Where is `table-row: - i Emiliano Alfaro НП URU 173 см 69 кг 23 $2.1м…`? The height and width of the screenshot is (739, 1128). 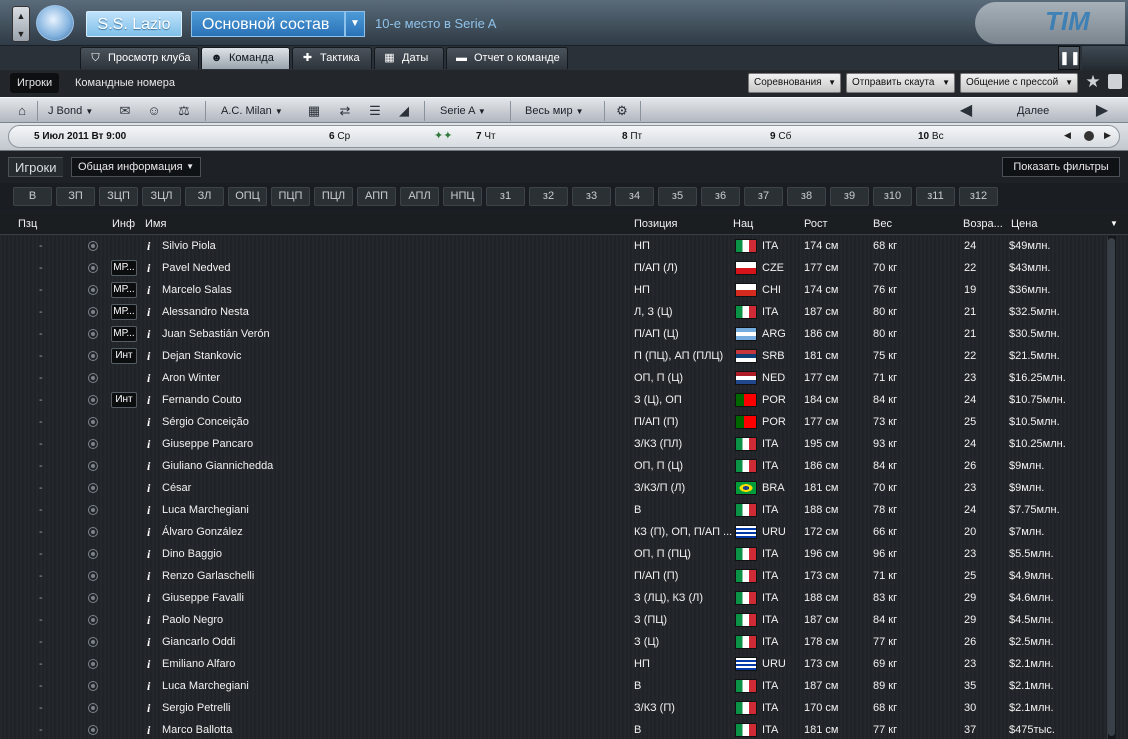
table-row: - i Emiliano Alfaro НП URU 173 см 69 кг 23 $2.1м… is located at coordinates (552, 664).